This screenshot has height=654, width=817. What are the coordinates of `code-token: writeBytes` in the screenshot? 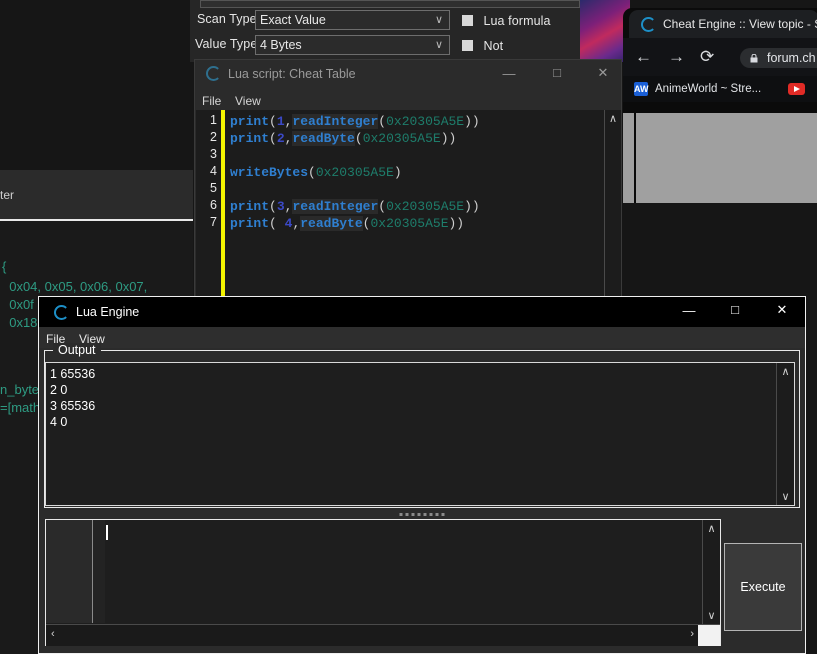 It's located at (269, 172).